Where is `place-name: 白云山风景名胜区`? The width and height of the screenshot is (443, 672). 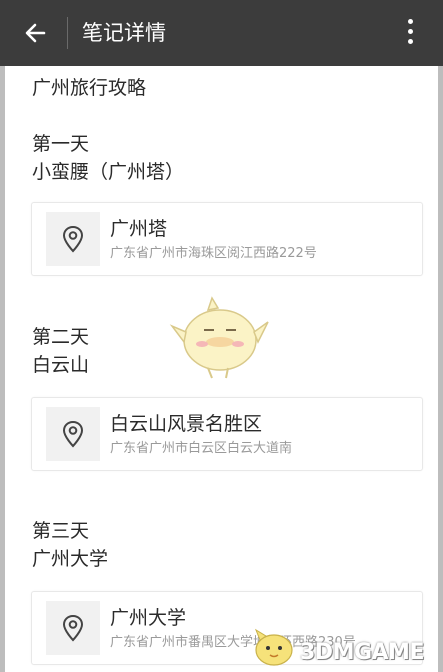 place-name: 白云山风景名胜区 is located at coordinates (186, 424).